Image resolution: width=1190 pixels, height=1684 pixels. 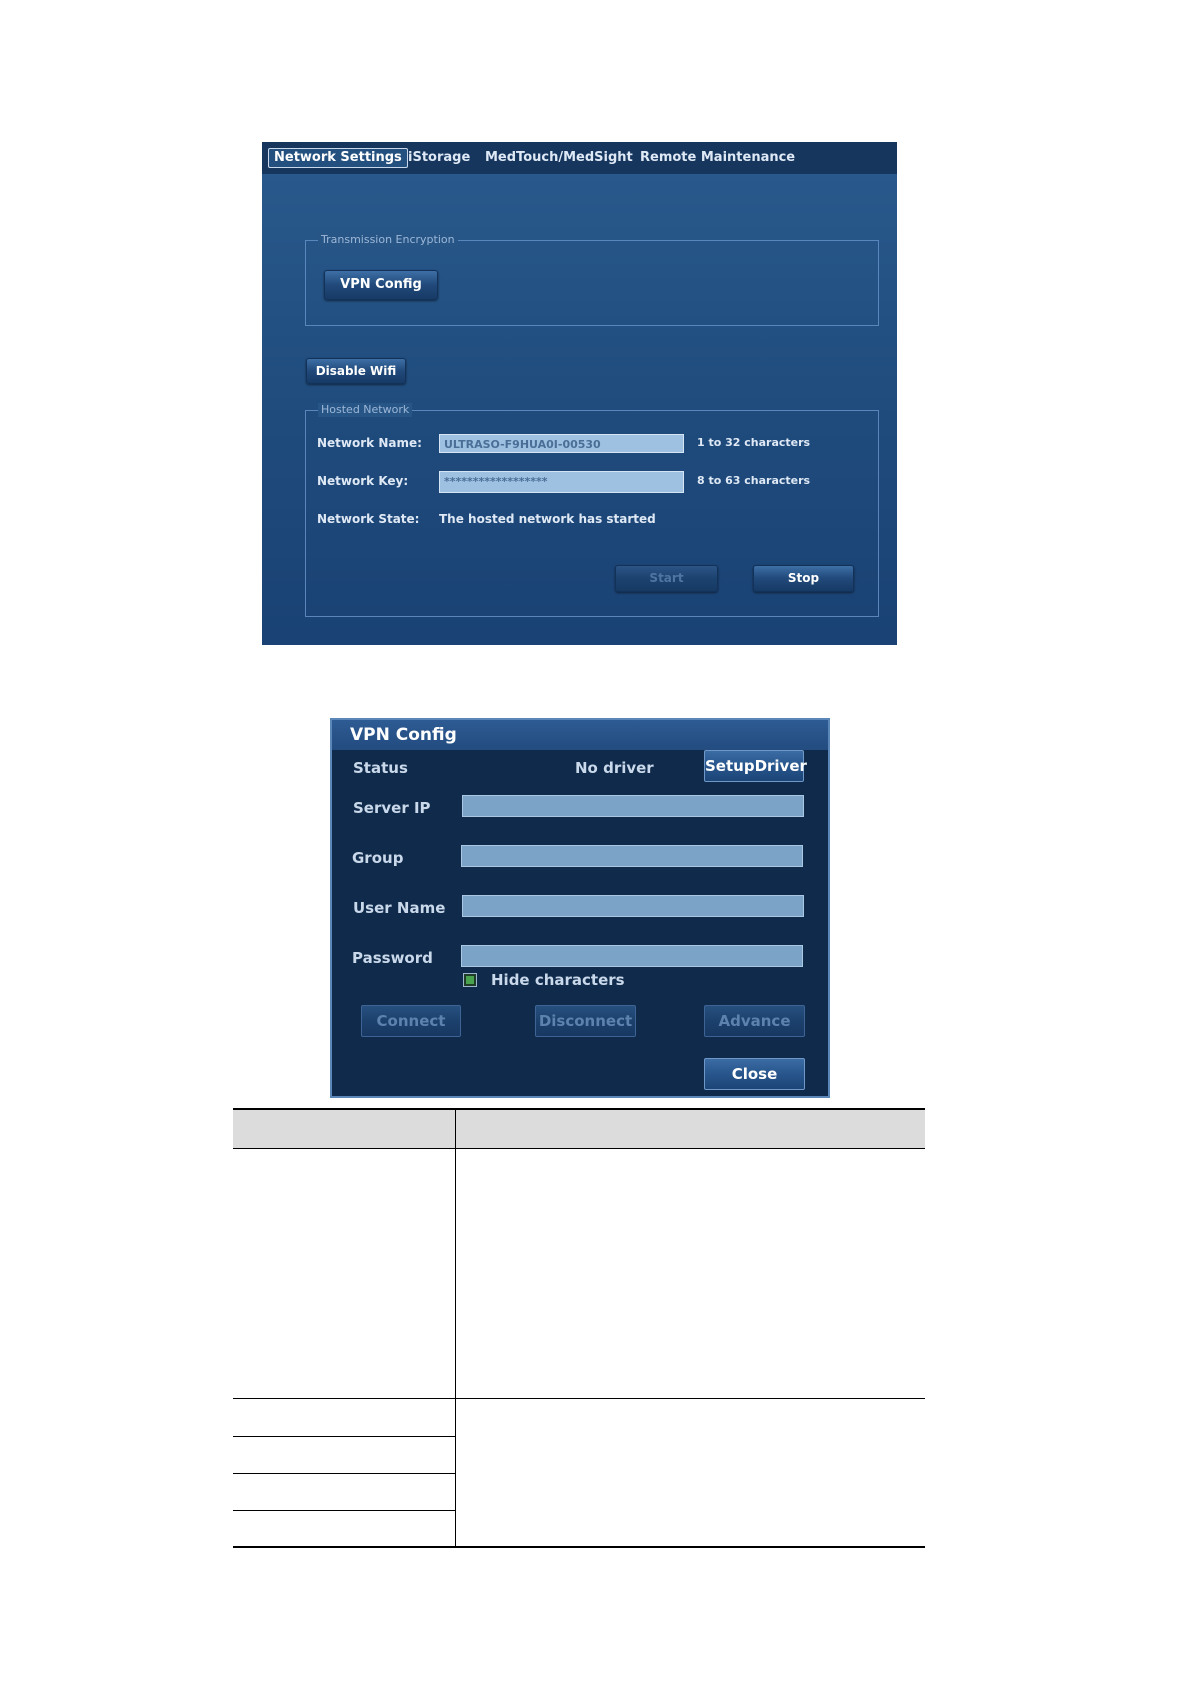 I want to click on setup-driver-button: SetupDriver, so click(x=755, y=766).